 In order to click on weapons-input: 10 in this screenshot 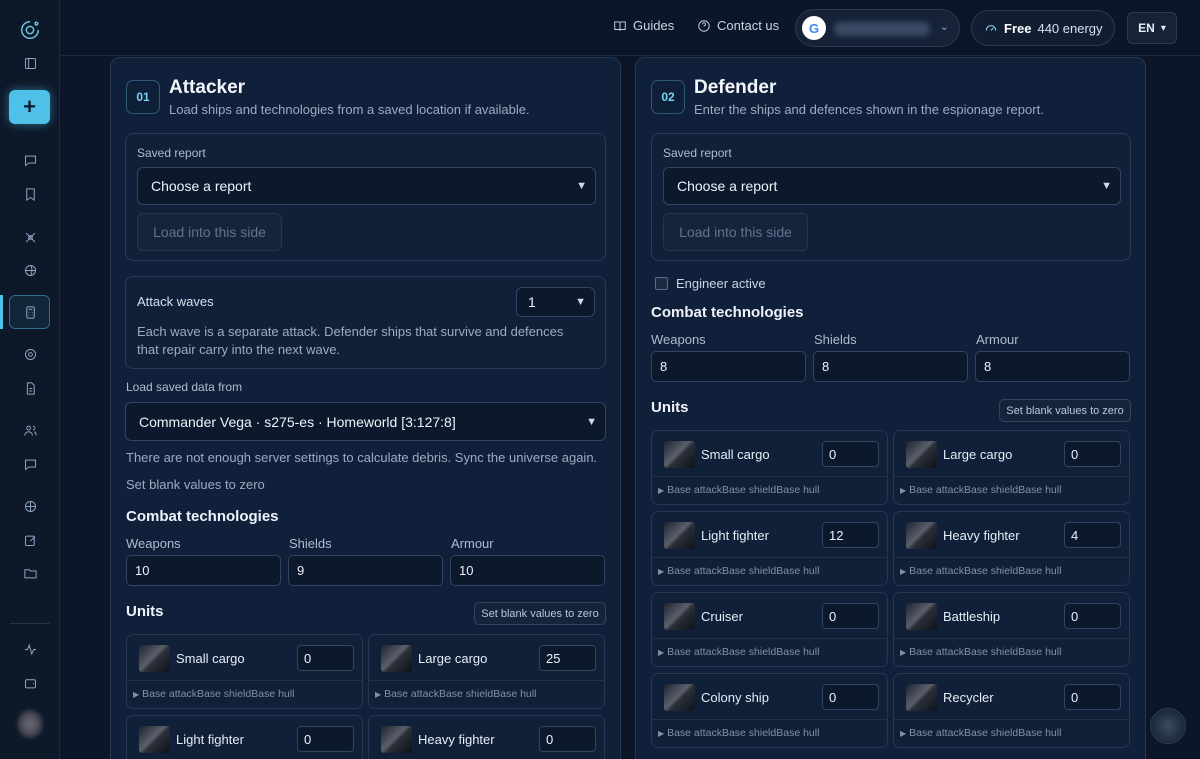, I will do `click(203, 570)`.